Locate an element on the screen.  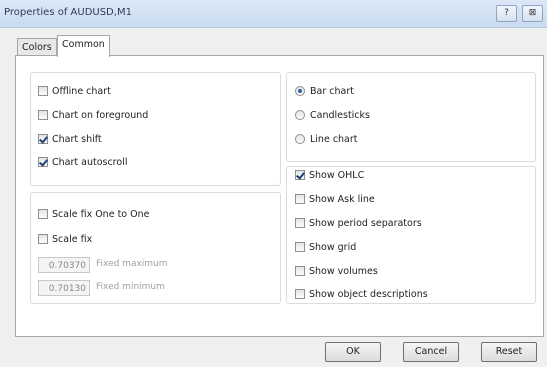
scale-fix-one-label: Scale fix One to One is located at coordinates (101, 214).